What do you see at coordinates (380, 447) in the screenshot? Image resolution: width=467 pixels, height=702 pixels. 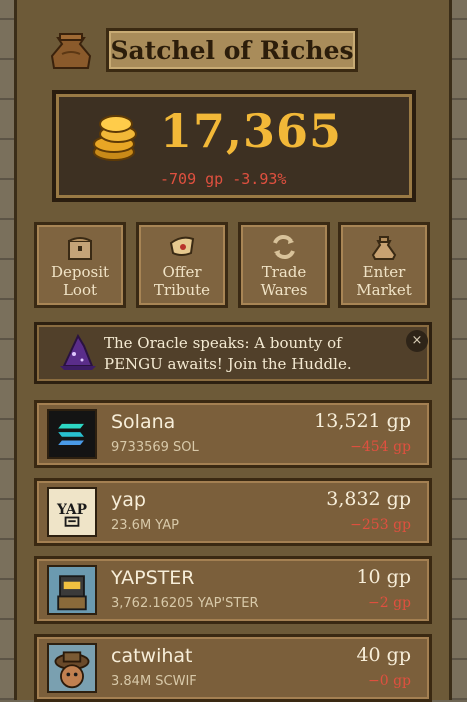 I see `token-change: −454 gp` at bounding box center [380, 447].